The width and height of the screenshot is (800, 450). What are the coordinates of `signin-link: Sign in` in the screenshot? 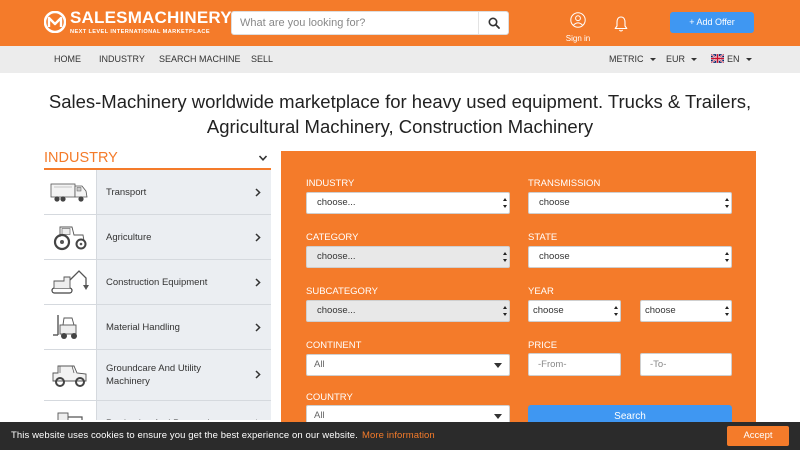 It's located at (578, 27).